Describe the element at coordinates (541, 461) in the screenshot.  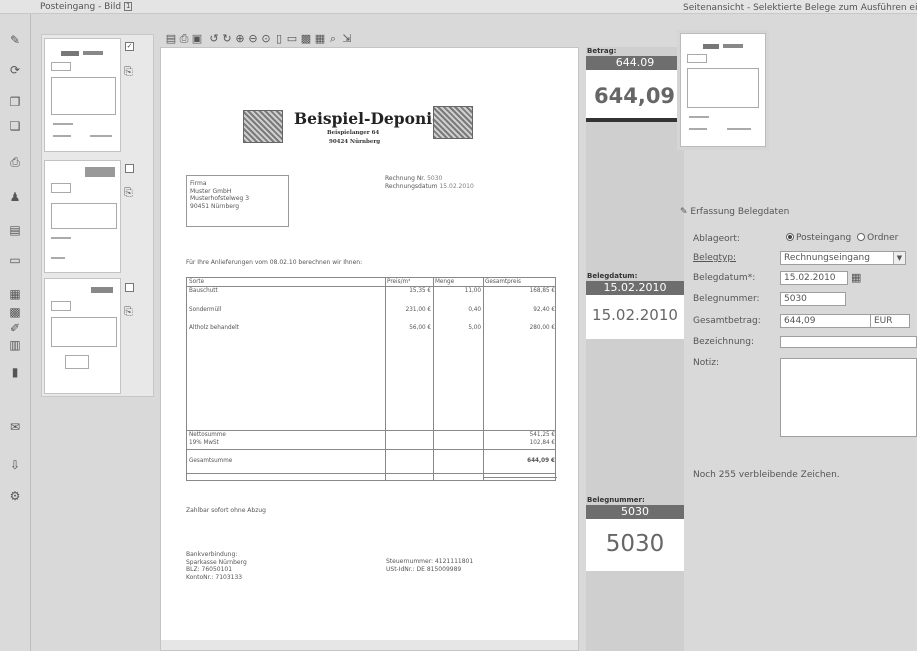
I see `total-value: 644,09 €` at that location.